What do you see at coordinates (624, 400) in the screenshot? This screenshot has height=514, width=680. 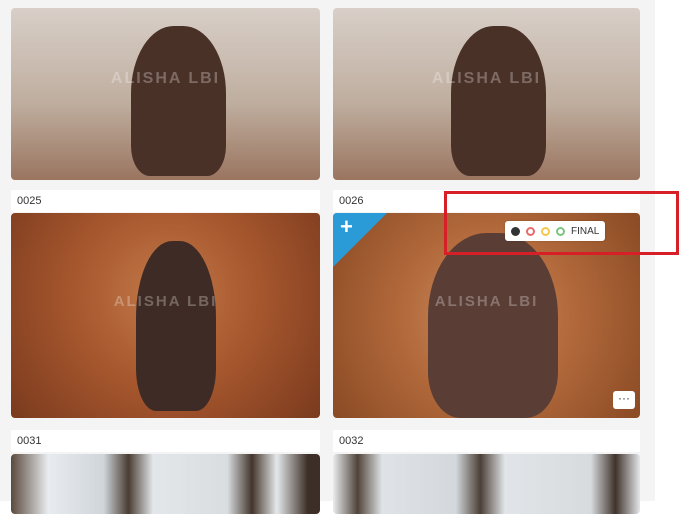 I see `more-options-button: ···` at bounding box center [624, 400].